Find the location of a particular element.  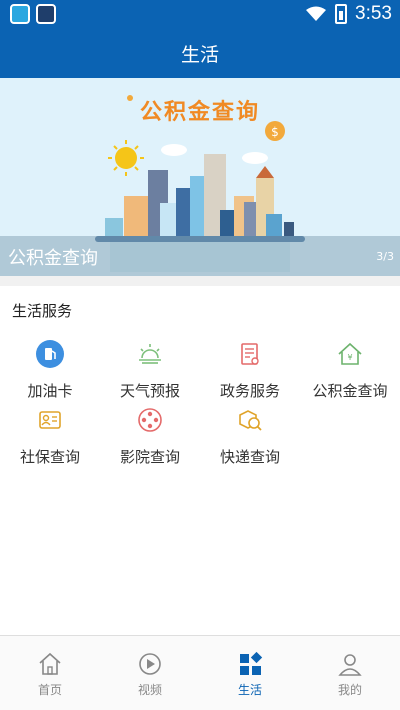

battery-icon is located at coordinates (341, 14).